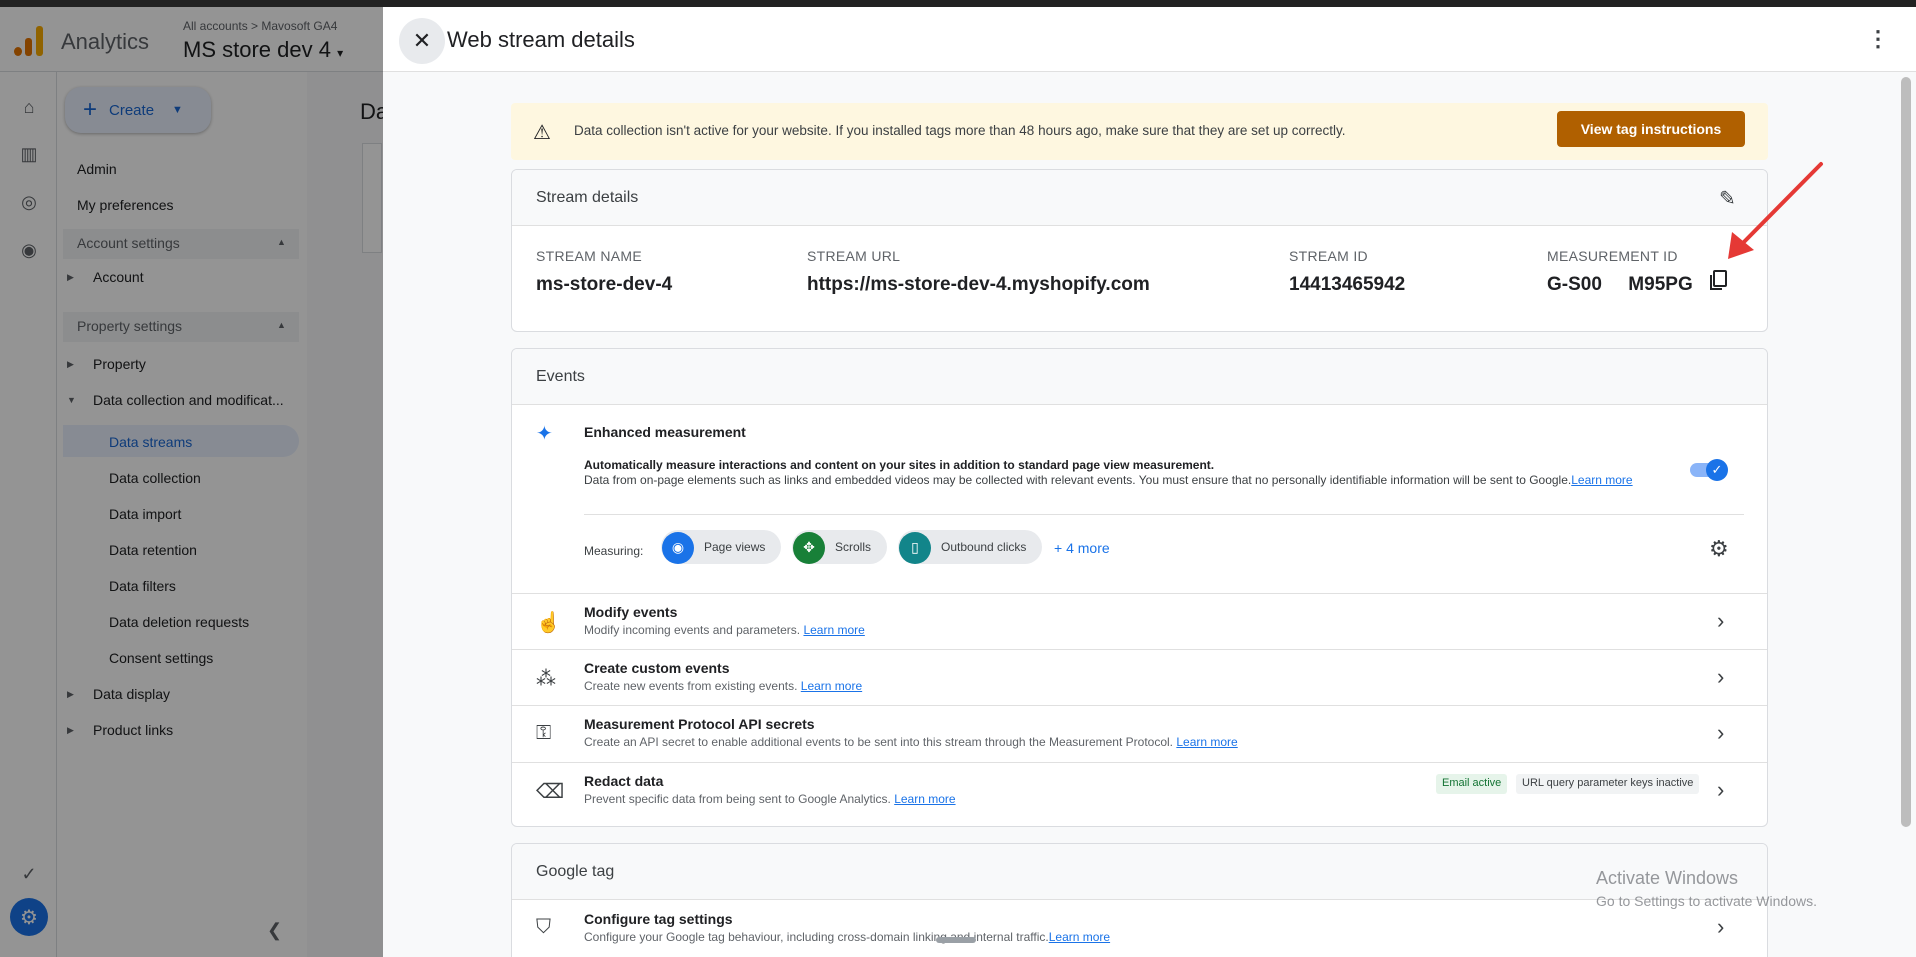  I want to click on stream-url-value: https://ms-store-dev-4.myshopify.com, so click(978, 284).